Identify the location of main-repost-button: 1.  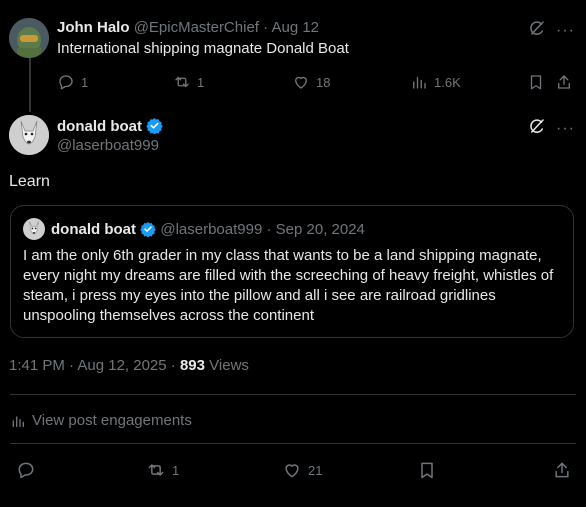
(162, 470).